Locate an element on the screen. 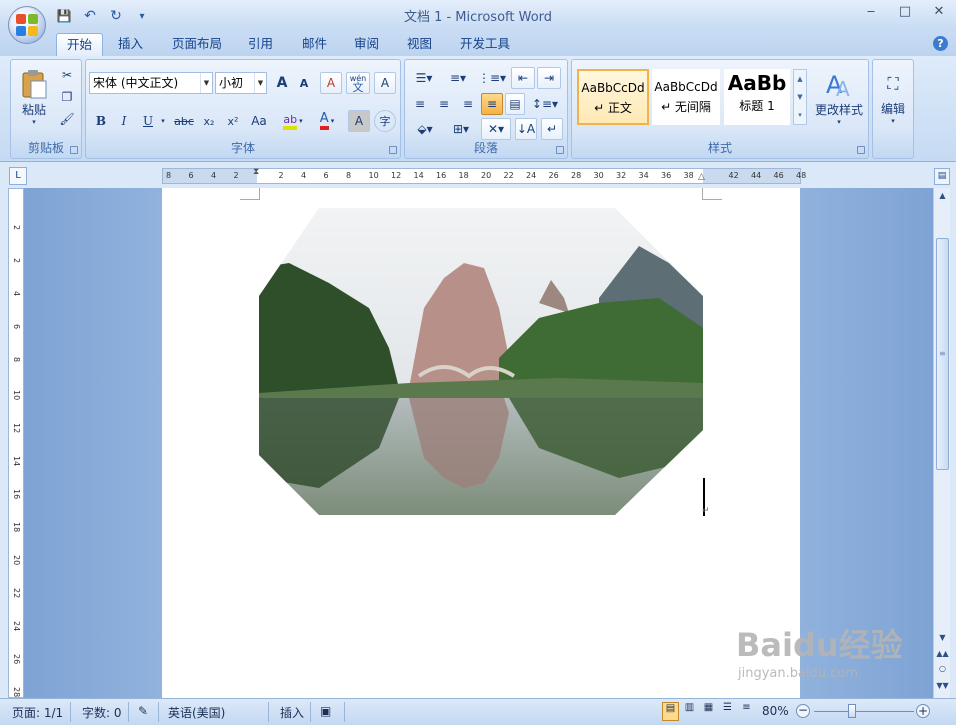  sort-icon: ↓A is located at coordinates (526, 129).